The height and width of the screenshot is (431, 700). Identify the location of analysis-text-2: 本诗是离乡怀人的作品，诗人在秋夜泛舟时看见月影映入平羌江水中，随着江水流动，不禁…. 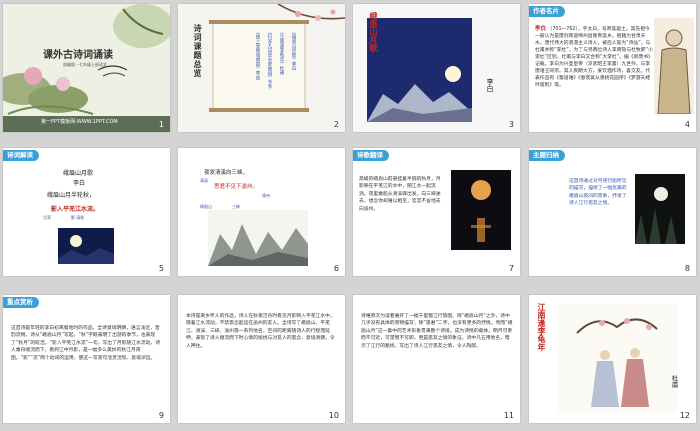
(260, 331).